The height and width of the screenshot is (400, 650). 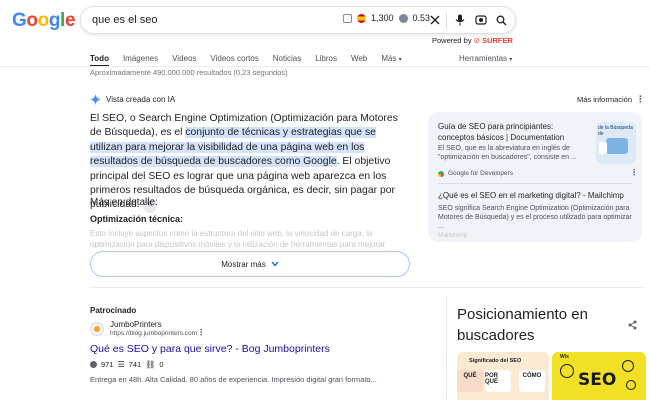 I want to click on ad-metric-links: 0, so click(x=161, y=364).